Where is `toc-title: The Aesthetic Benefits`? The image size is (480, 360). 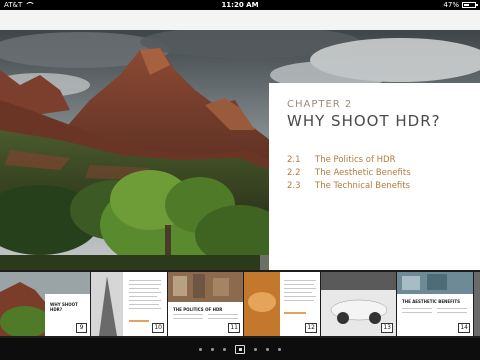 toc-title: The Aesthetic Benefits is located at coordinates (363, 173).